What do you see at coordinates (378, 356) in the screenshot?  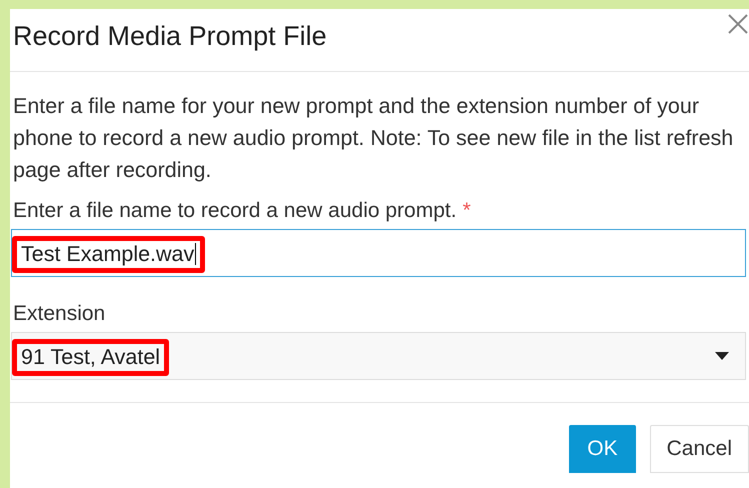 I see `extension-dropdown: 91 Test, Avatel` at bounding box center [378, 356].